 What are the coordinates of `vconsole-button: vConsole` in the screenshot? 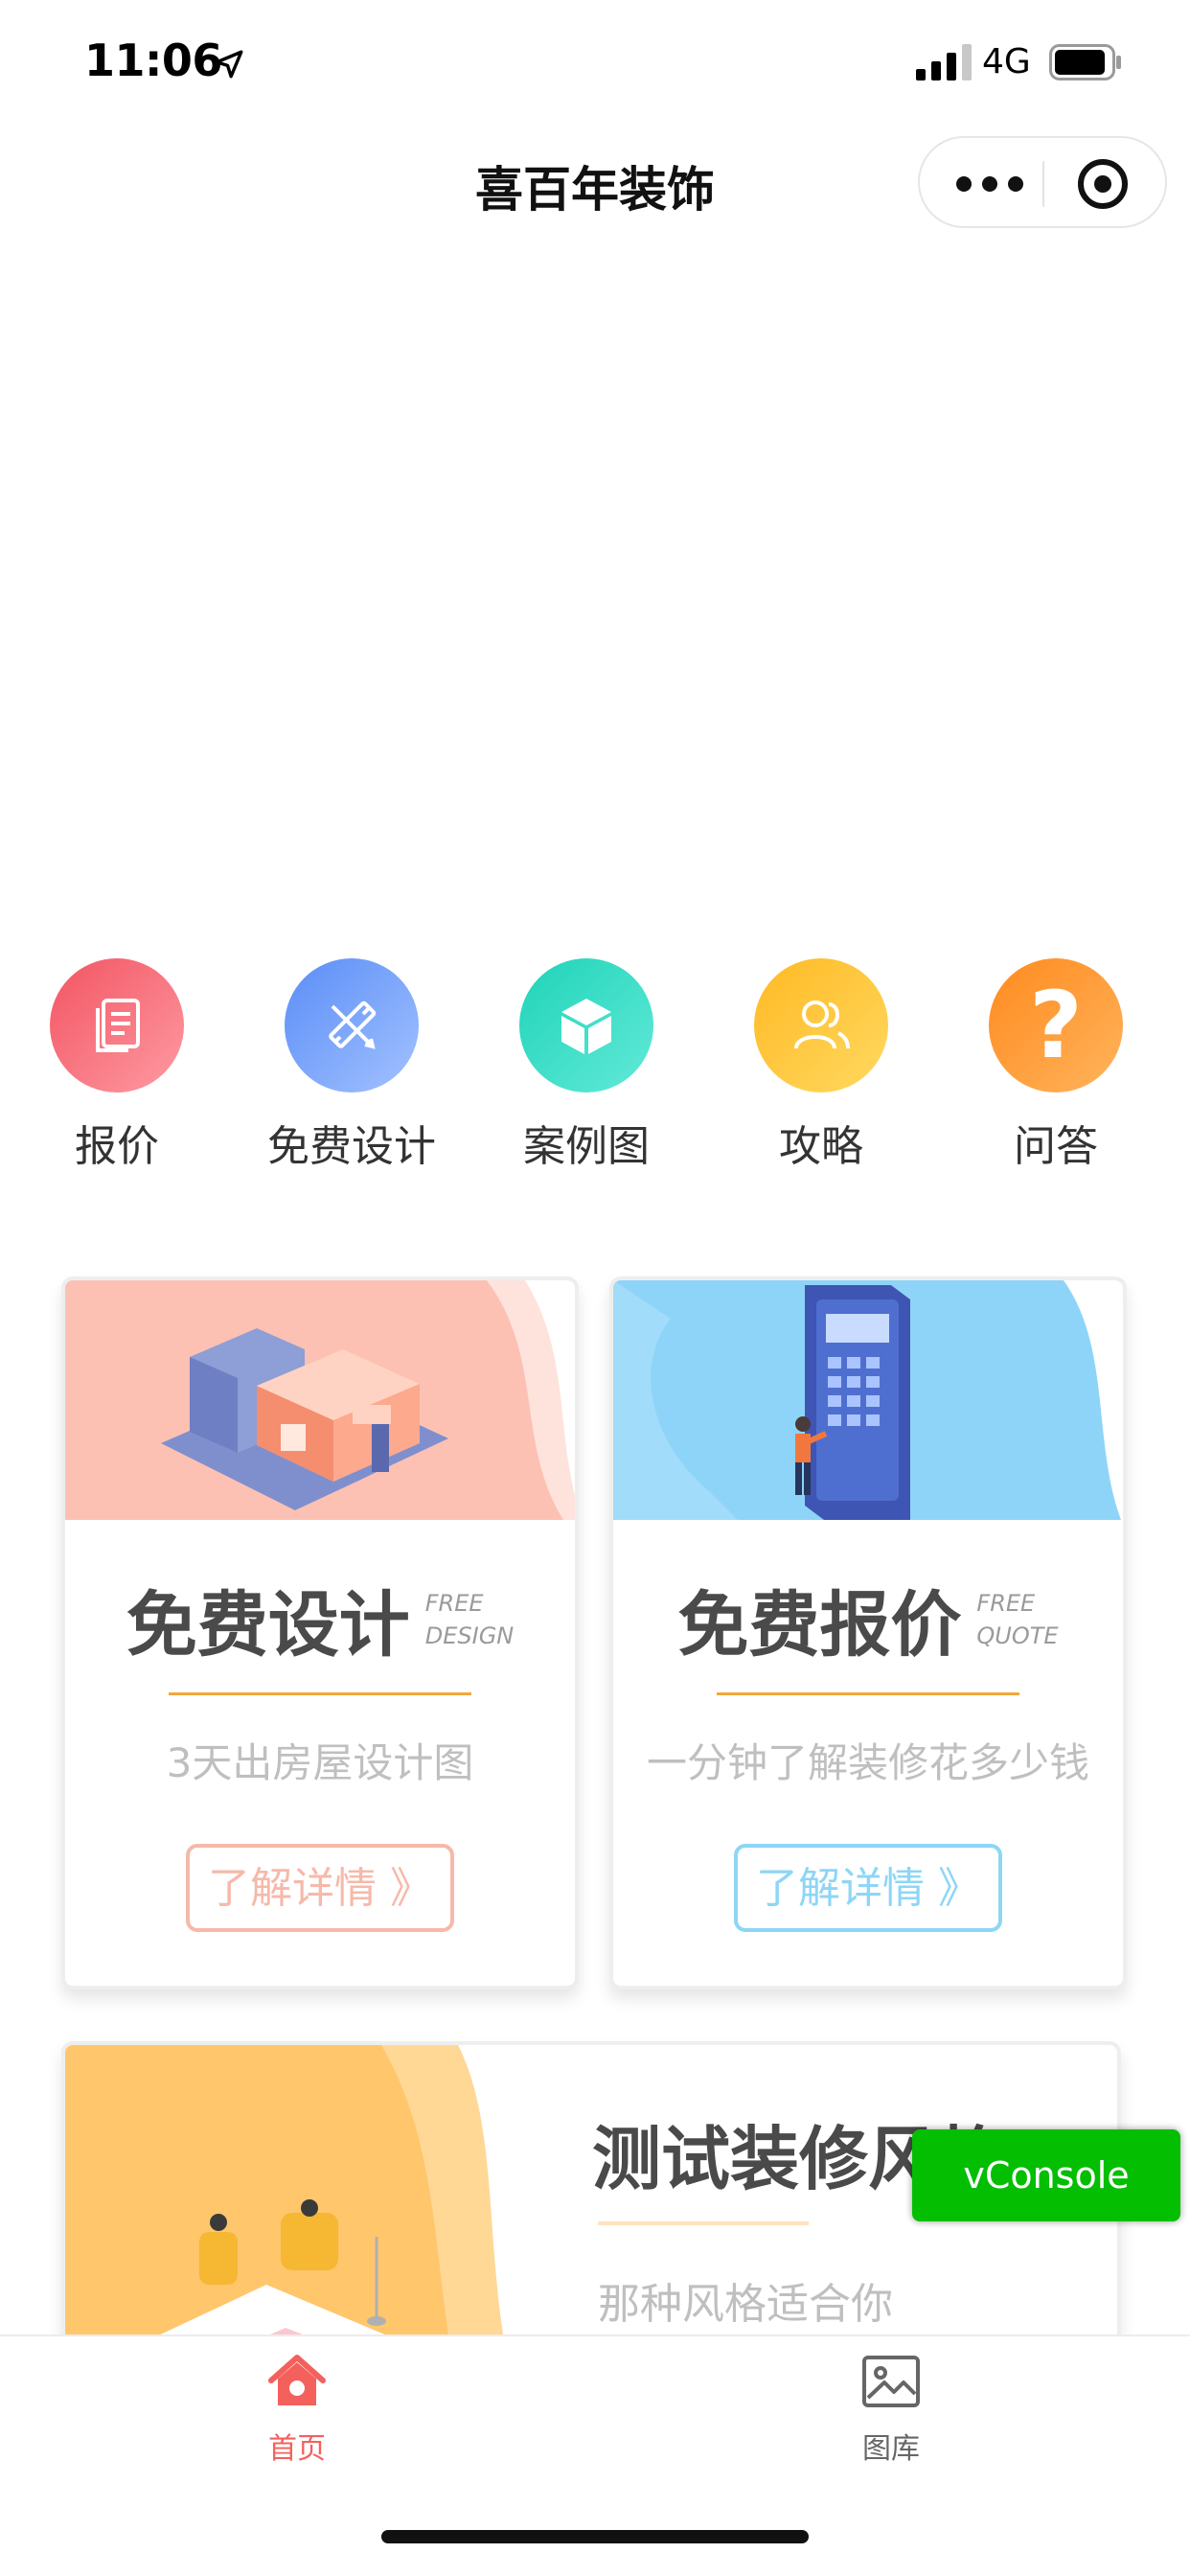 It's located at (1046, 2175).